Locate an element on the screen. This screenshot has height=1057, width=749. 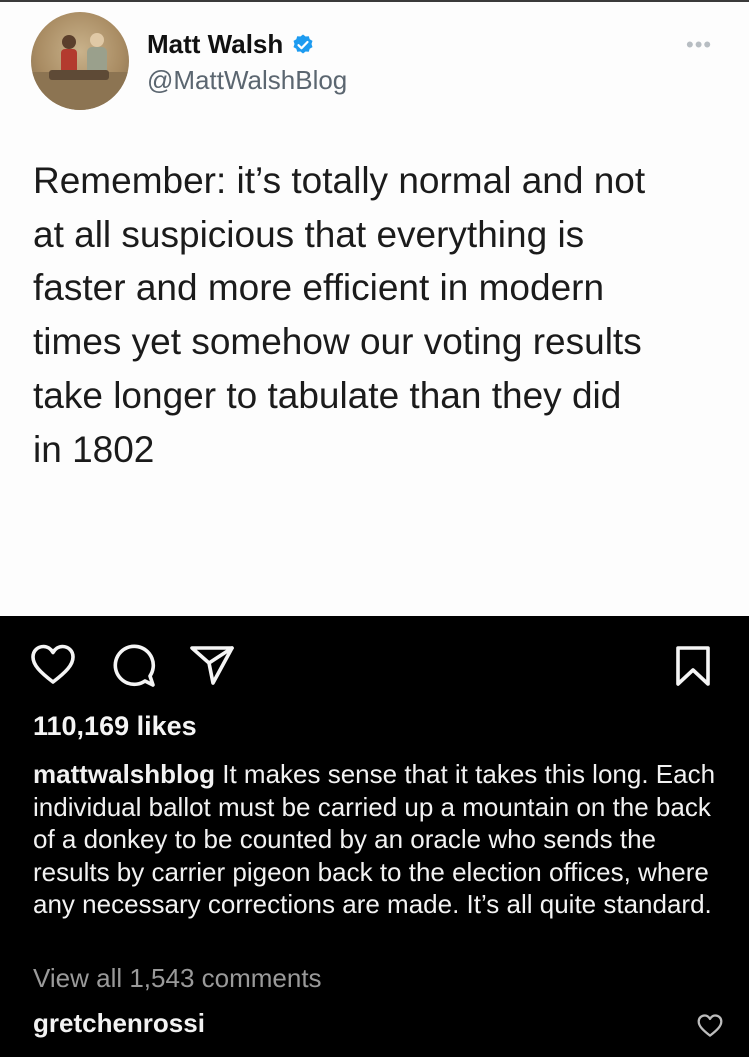
author-handle: @MattWalshBlog is located at coordinates (247, 80).